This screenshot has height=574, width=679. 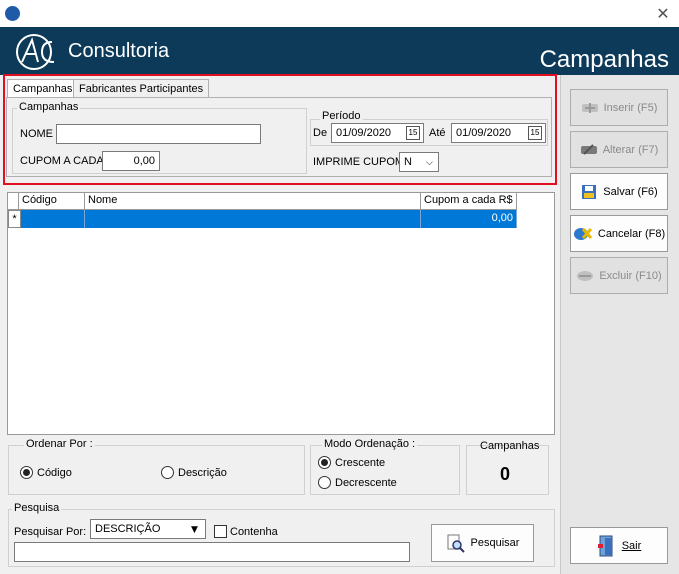 What do you see at coordinates (631, 233) in the screenshot?
I see `cancelar-button-label: Cancelar (F8)` at bounding box center [631, 233].